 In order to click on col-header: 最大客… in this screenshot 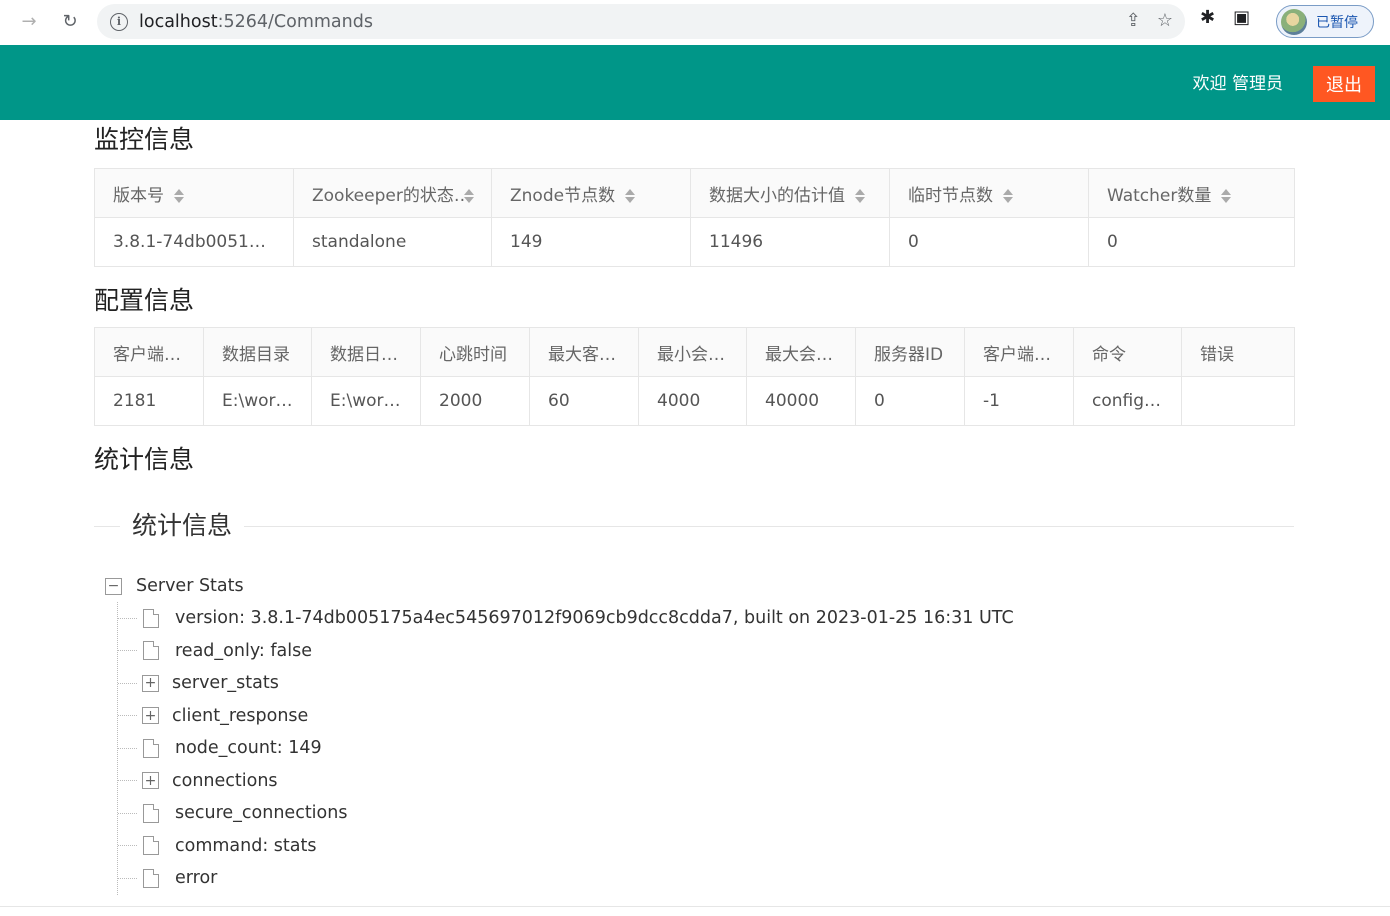, I will do `click(584, 352)`.